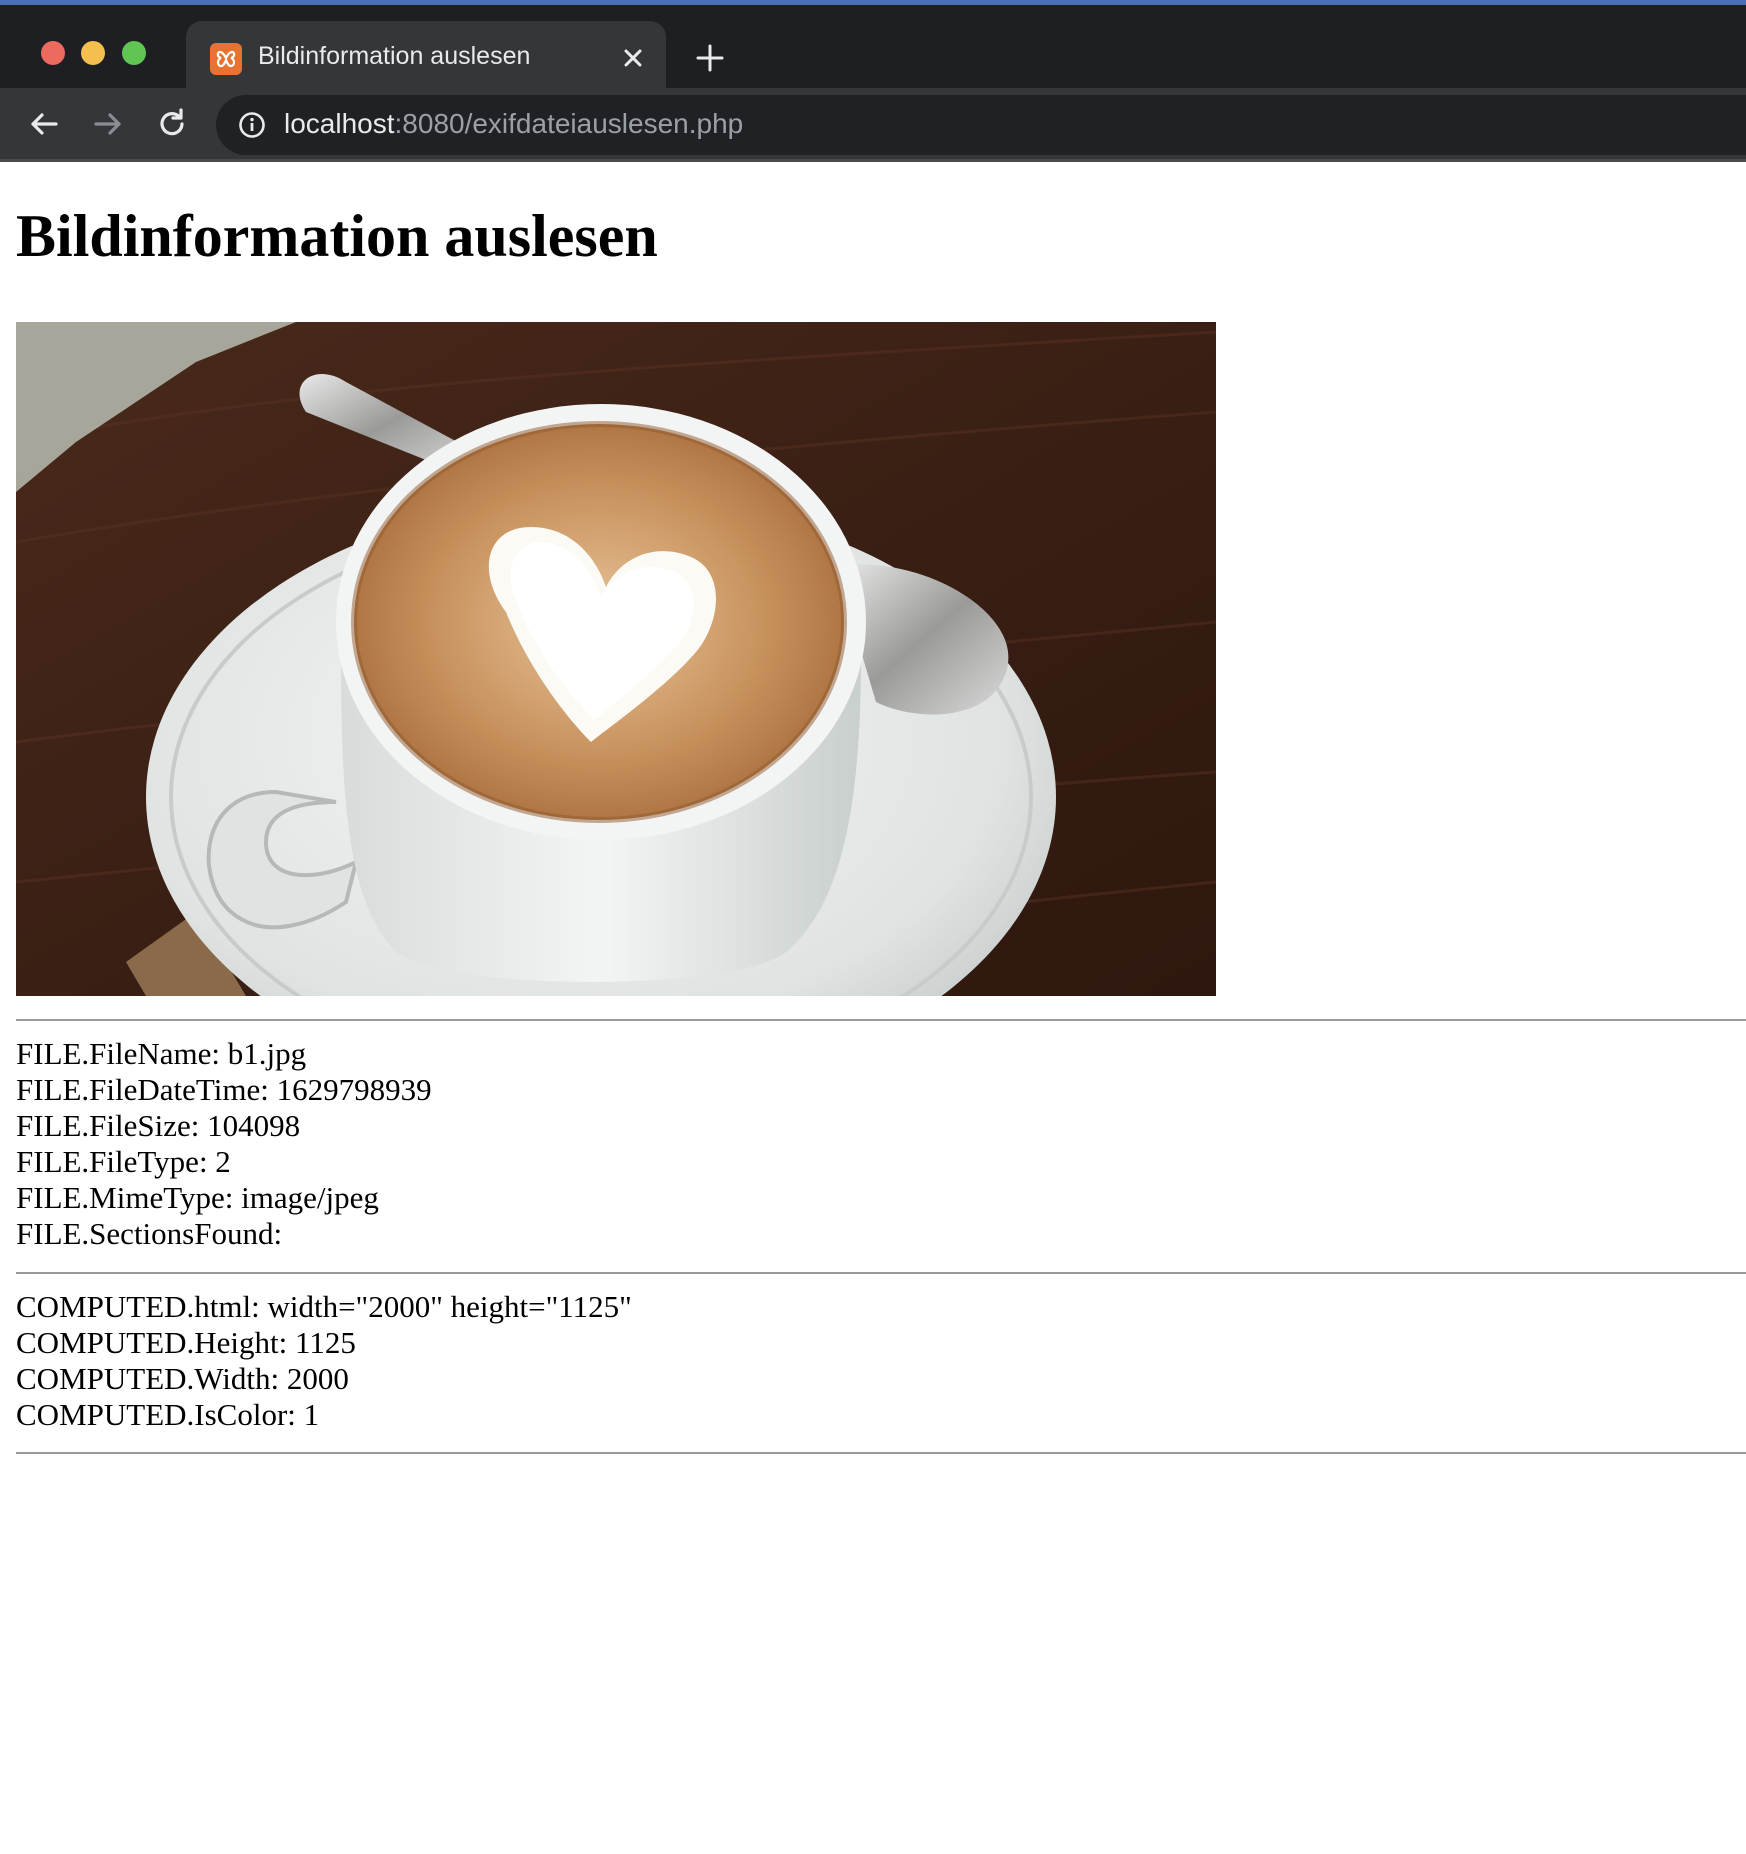 The width and height of the screenshot is (1746, 1854). I want to click on file-info-line: FILE.FileDateTime: 1629798939, so click(224, 1089).